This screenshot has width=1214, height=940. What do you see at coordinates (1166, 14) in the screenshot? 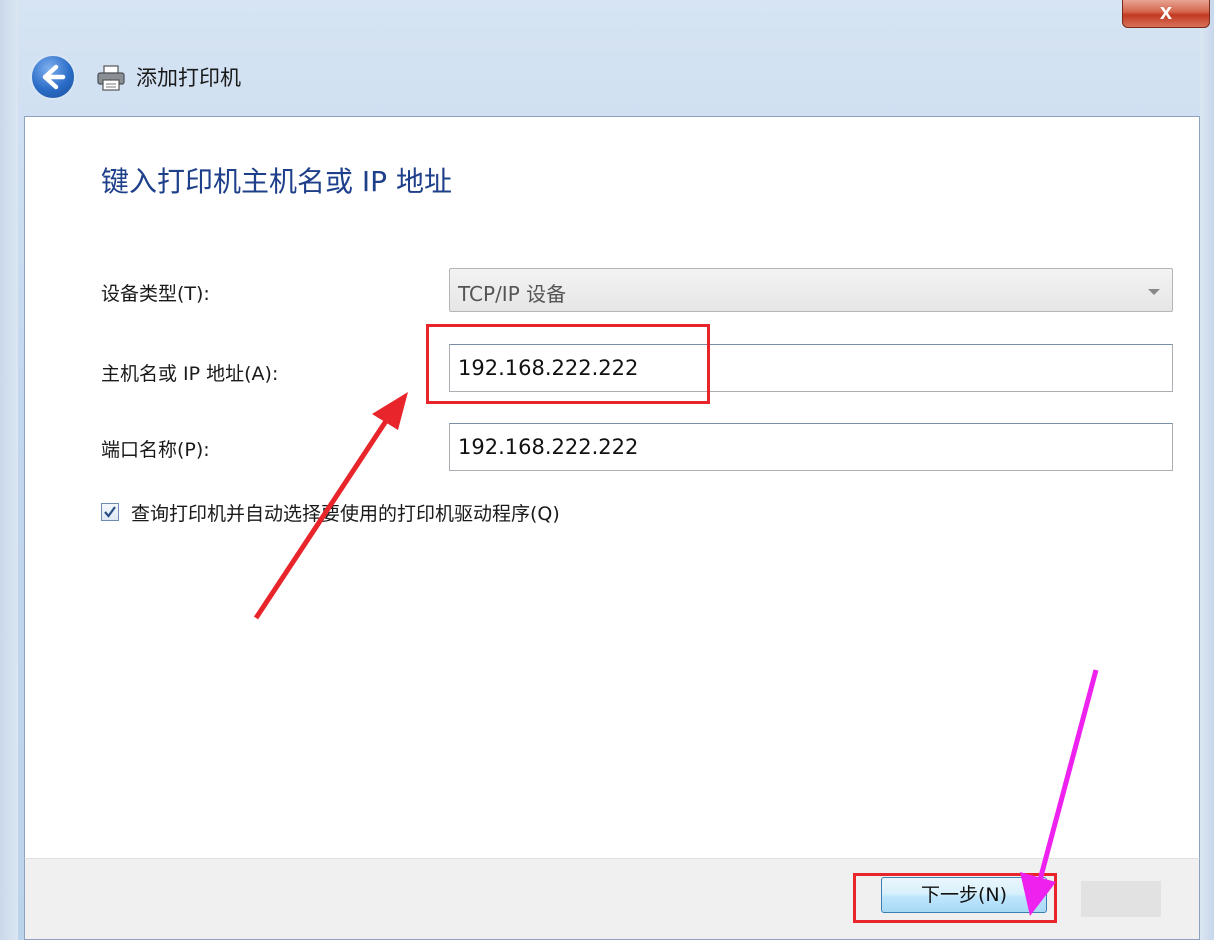
I see `close-button: x` at bounding box center [1166, 14].